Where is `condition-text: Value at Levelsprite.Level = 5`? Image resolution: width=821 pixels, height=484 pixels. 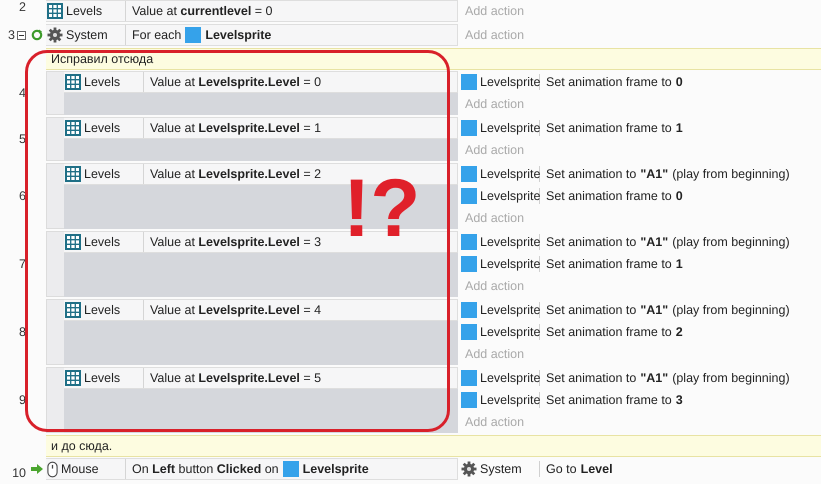
condition-text: Value at Levelsprite.Level = 5 is located at coordinates (236, 378).